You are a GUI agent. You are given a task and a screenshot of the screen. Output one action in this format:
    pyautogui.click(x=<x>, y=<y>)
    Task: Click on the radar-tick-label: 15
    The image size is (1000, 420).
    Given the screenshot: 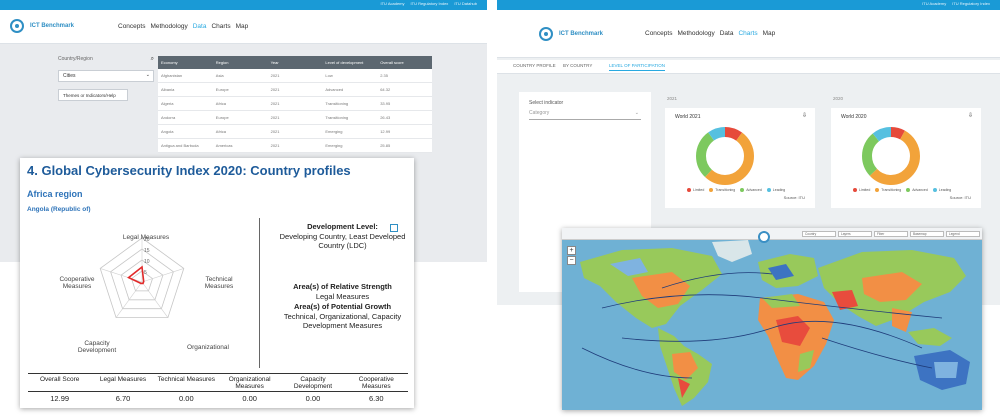 What is the action you would take?
    pyautogui.click(x=147, y=251)
    